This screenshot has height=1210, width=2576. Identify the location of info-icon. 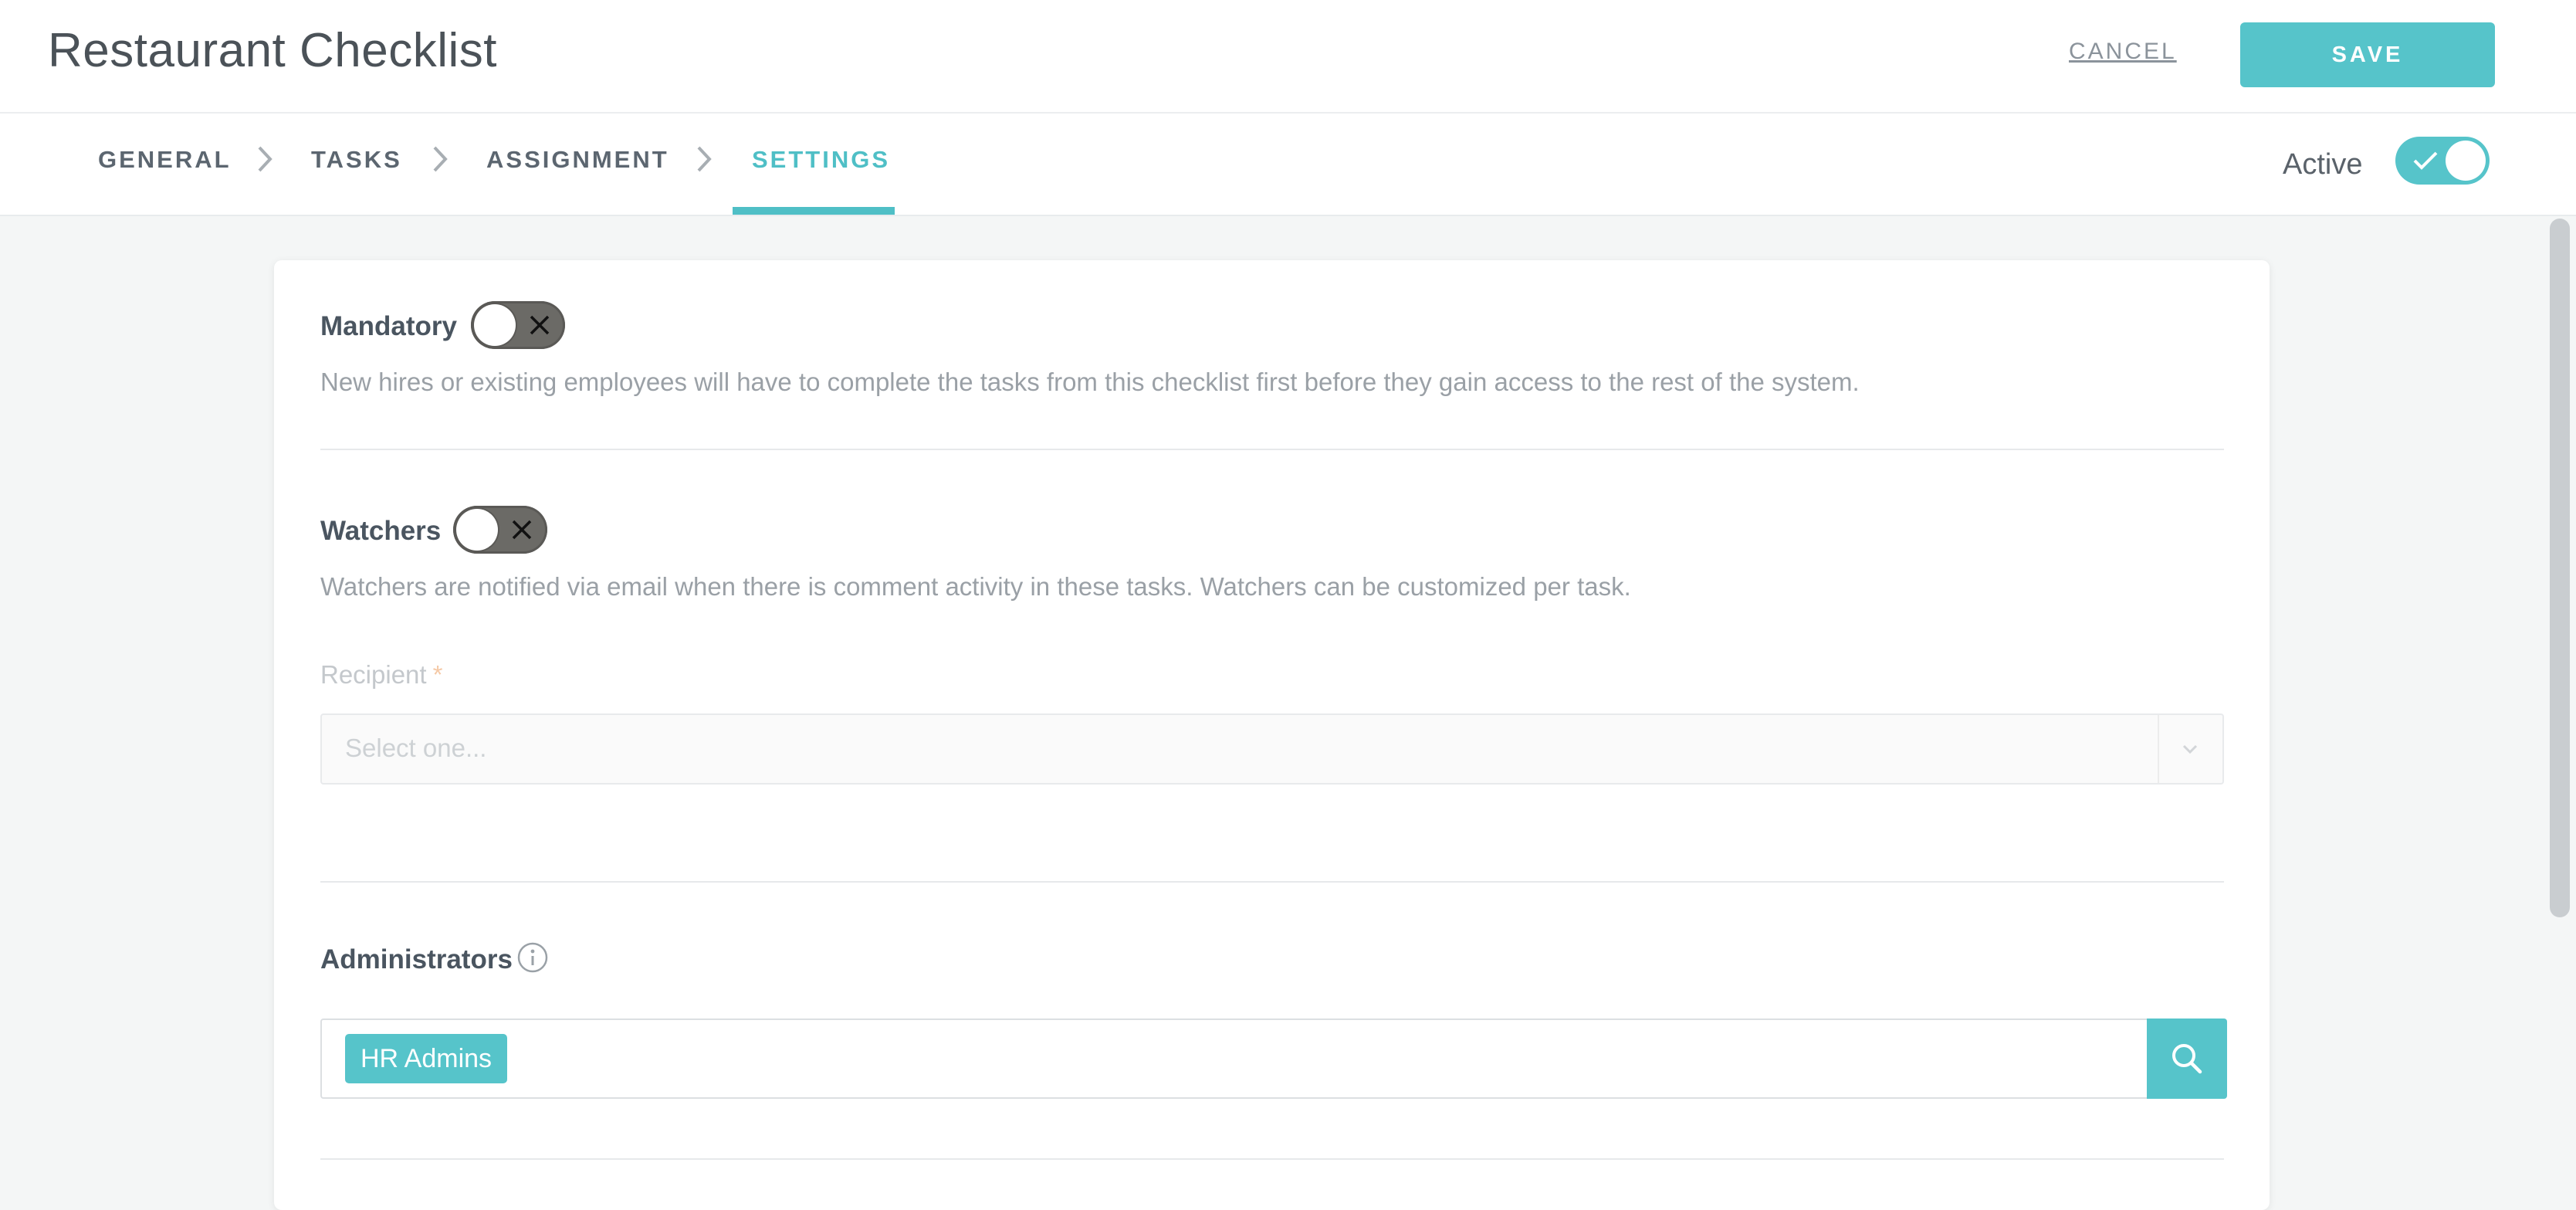
(532, 957).